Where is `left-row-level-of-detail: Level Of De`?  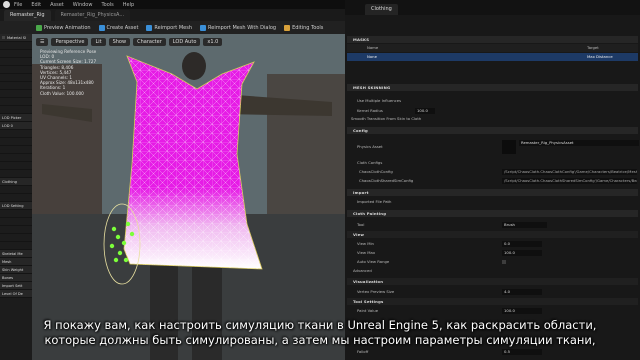 left-row-level-of-detail: Level Of De is located at coordinates (16, 294).